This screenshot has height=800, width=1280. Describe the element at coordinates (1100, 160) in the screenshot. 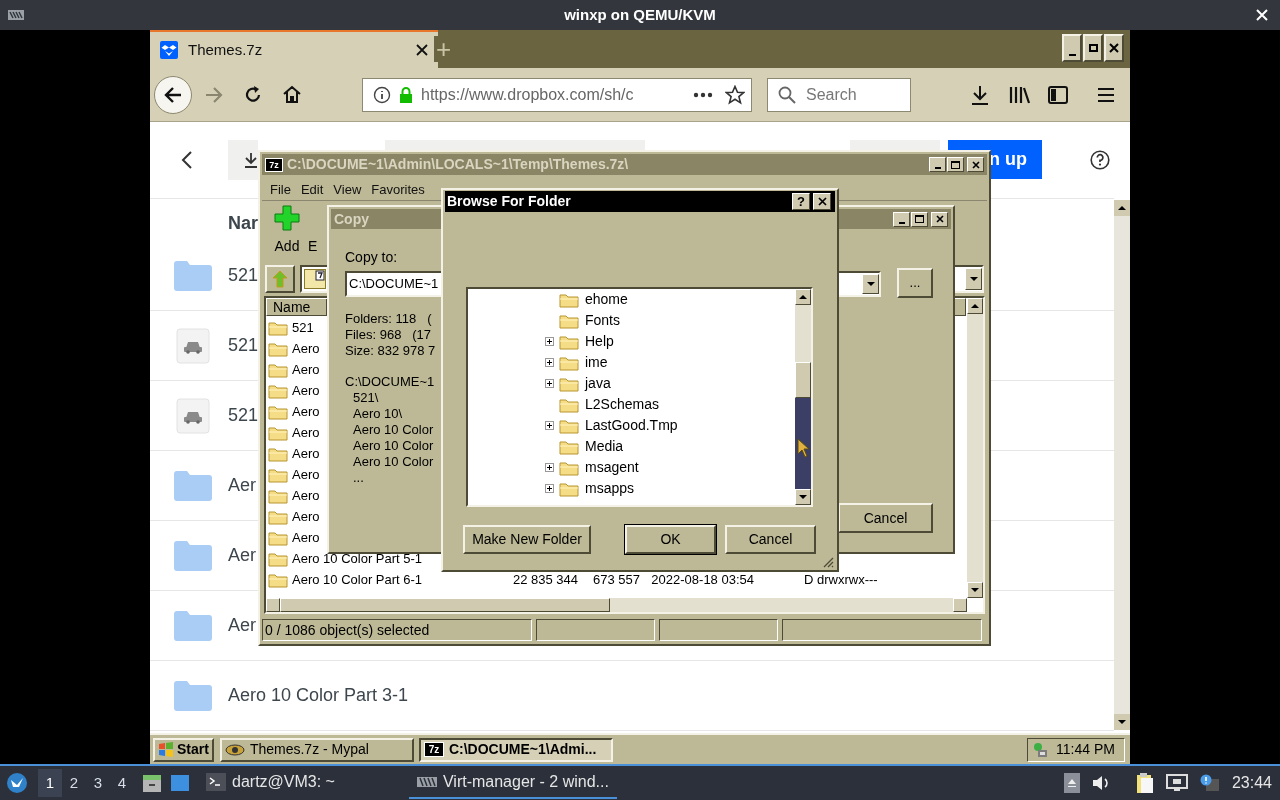

I see `help-icon` at that location.